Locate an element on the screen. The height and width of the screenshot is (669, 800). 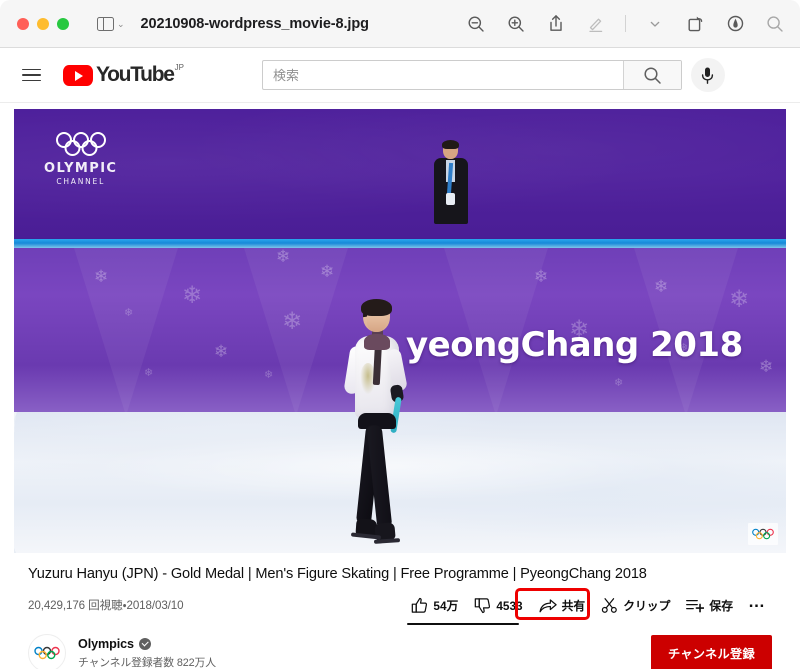
channel-text-block: Olympics チャンネル登録者数 822万人 is located at coordinates (147, 653).